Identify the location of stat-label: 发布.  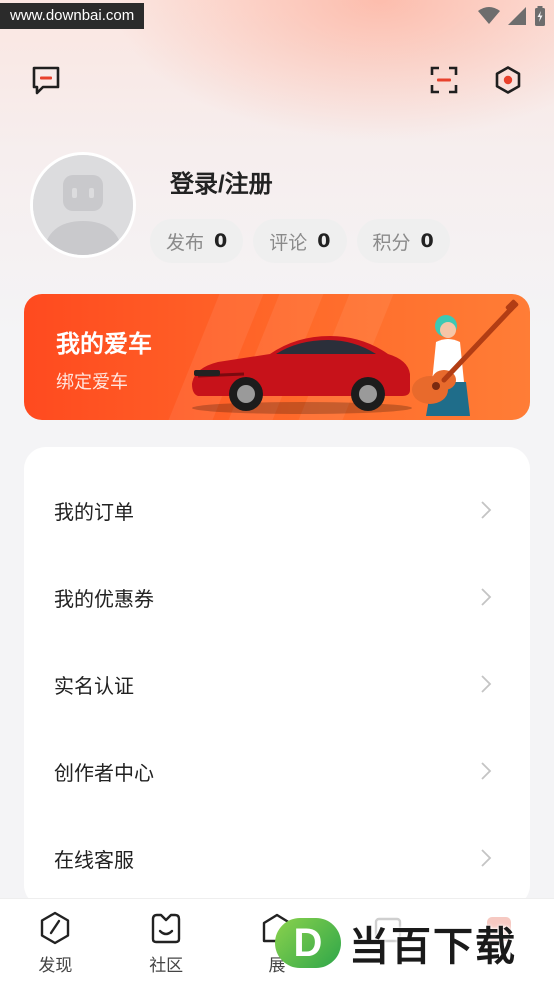
(185, 242).